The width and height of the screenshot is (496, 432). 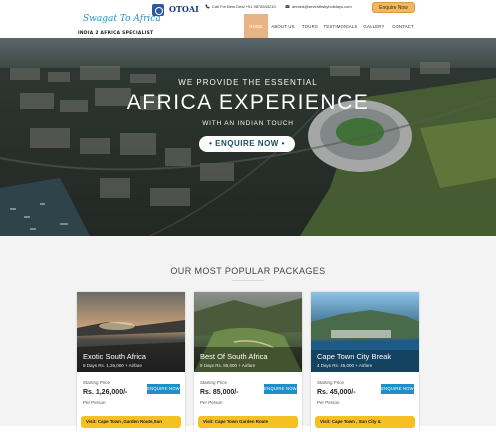 What do you see at coordinates (131, 422) in the screenshot?
I see `visit-places-bar: Visit: Cape Town ,Garden Route,Sun` at bounding box center [131, 422].